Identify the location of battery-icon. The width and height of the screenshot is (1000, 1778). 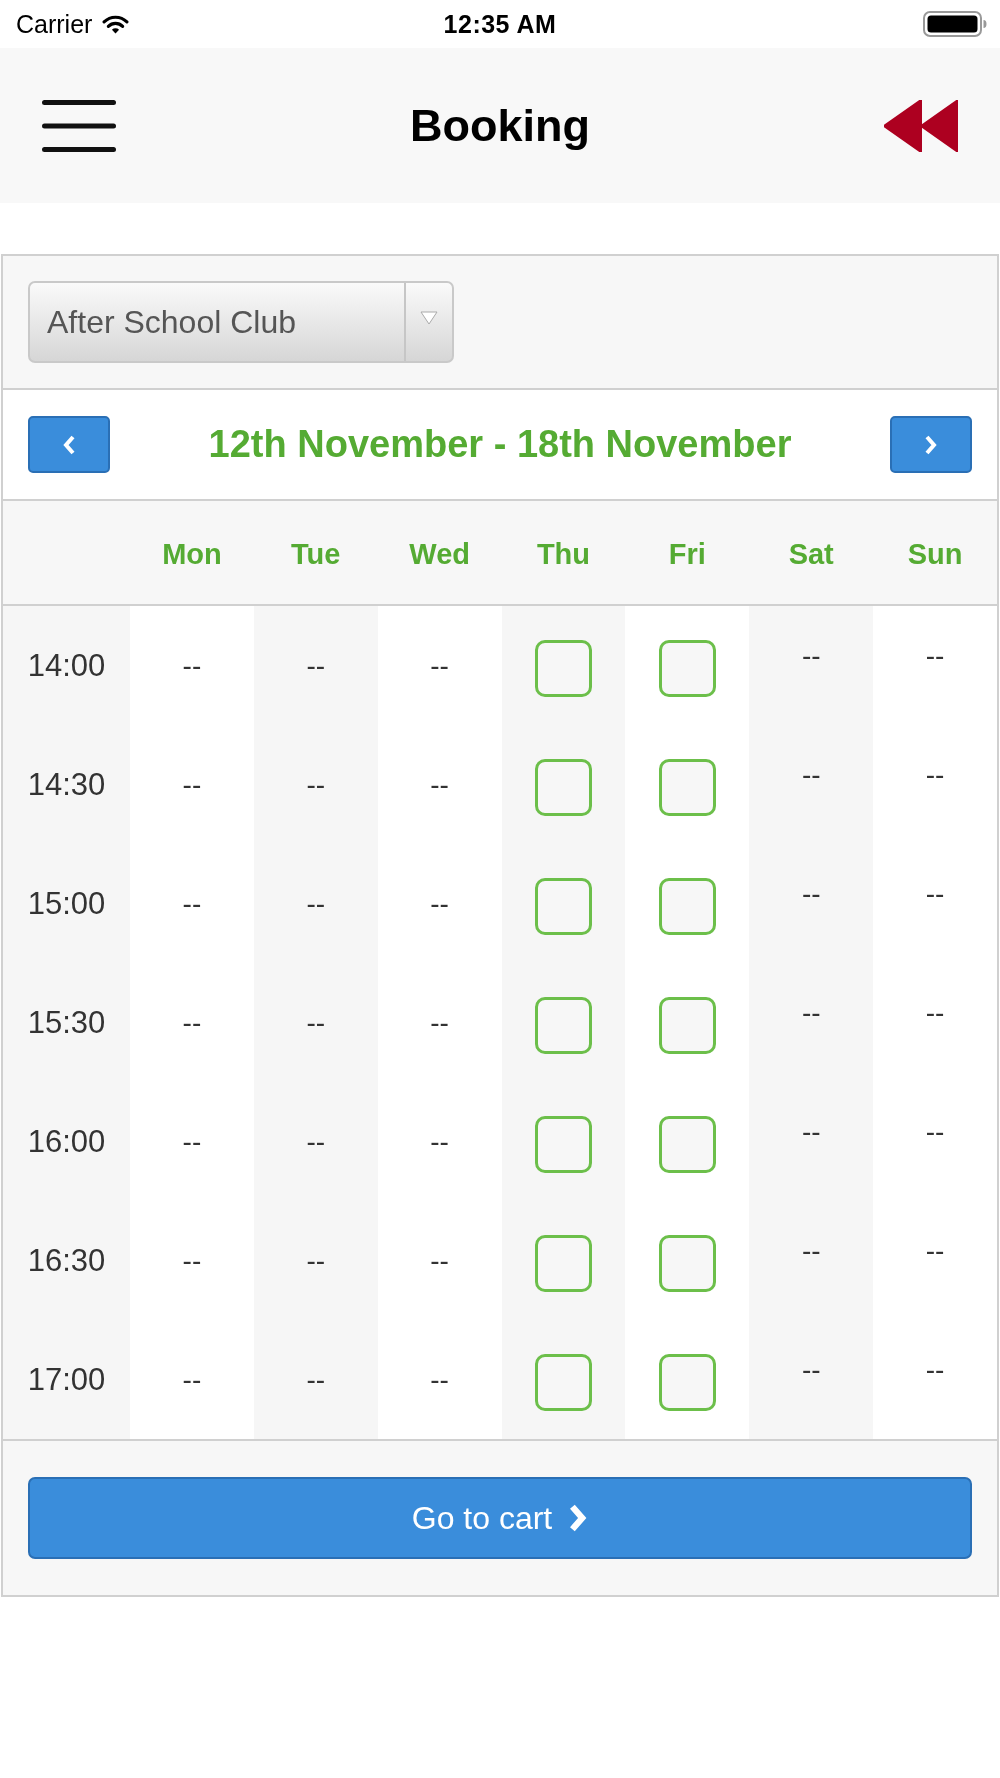
(955, 24).